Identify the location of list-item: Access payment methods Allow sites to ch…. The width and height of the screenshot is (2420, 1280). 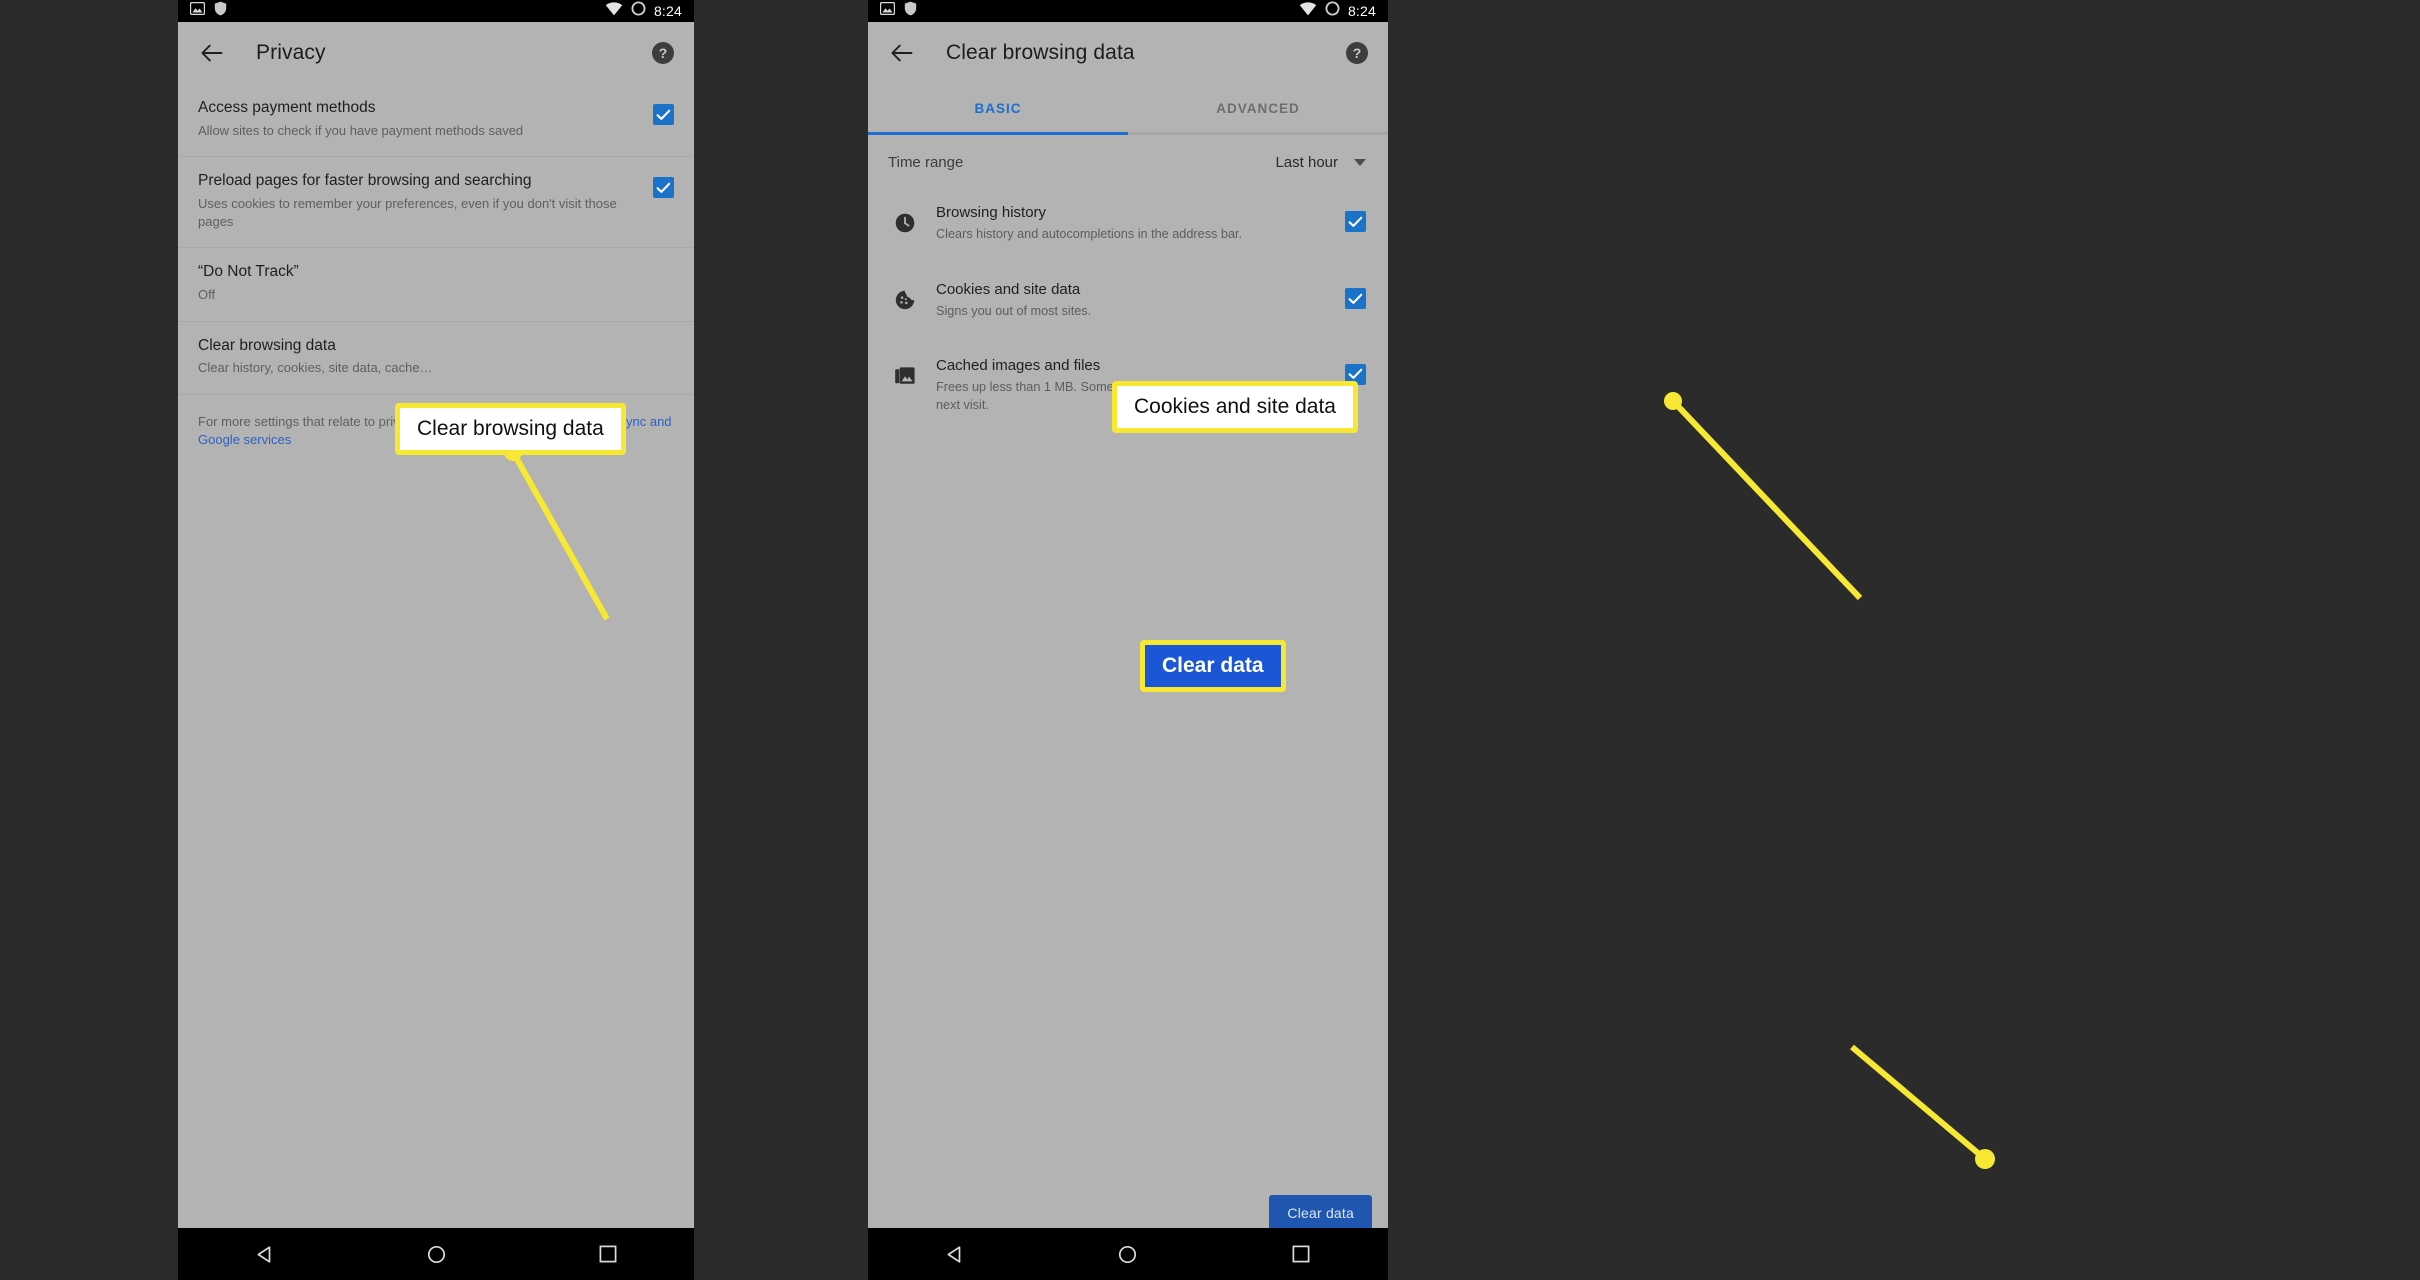
(436, 121).